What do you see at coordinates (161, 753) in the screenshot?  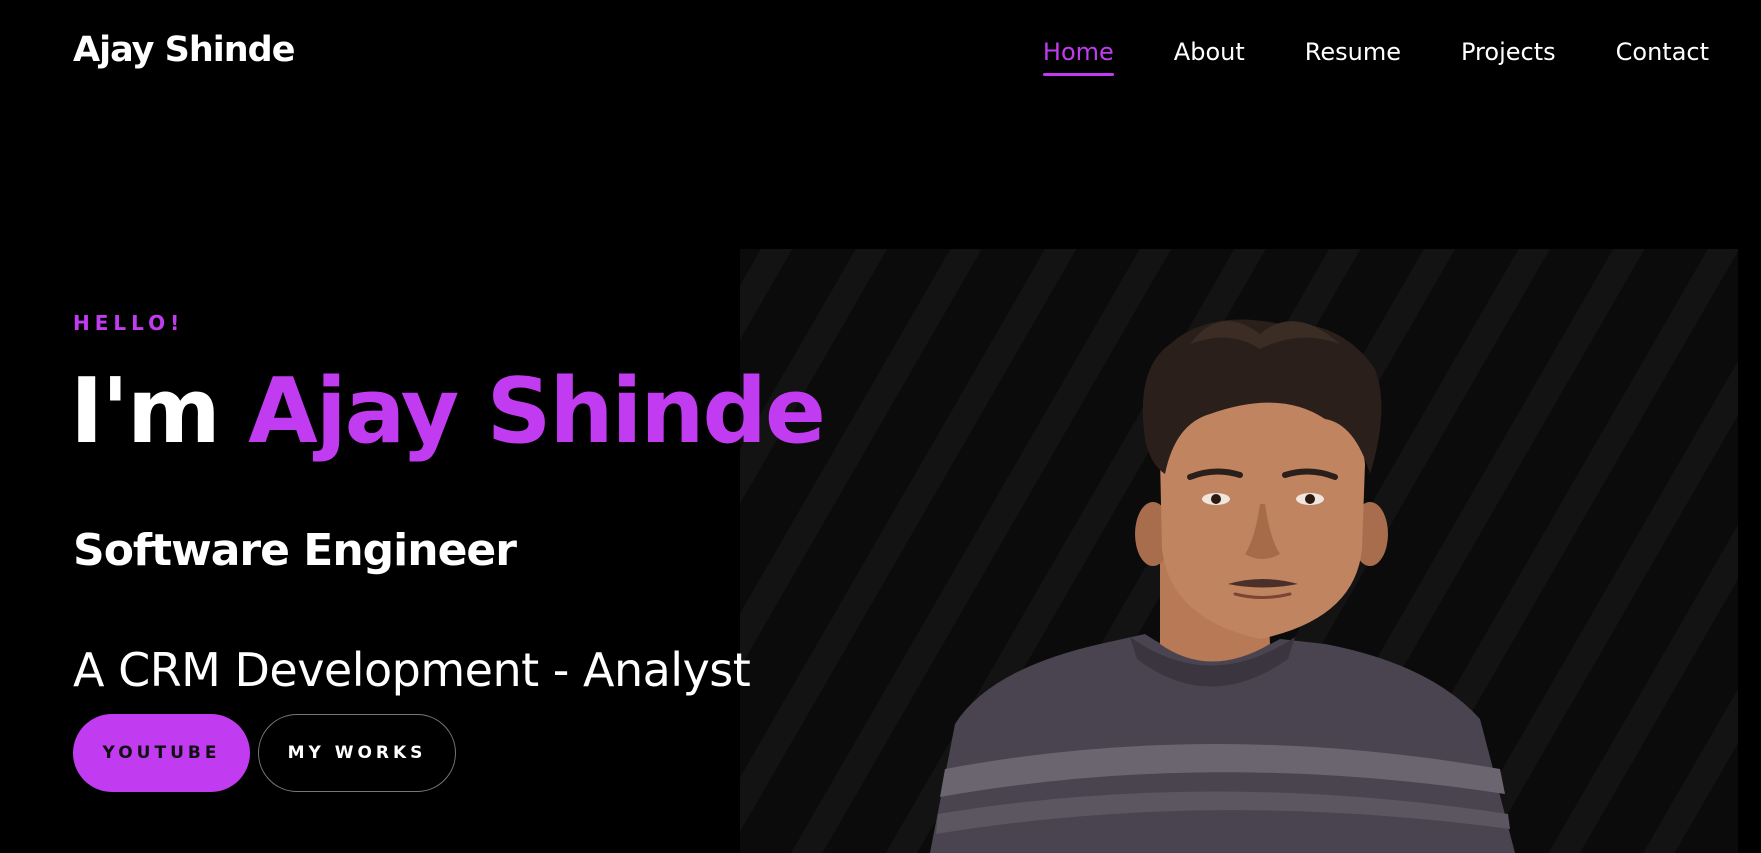 I see `youtube-button: YOUTUBE` at bounding box center [161, 753].